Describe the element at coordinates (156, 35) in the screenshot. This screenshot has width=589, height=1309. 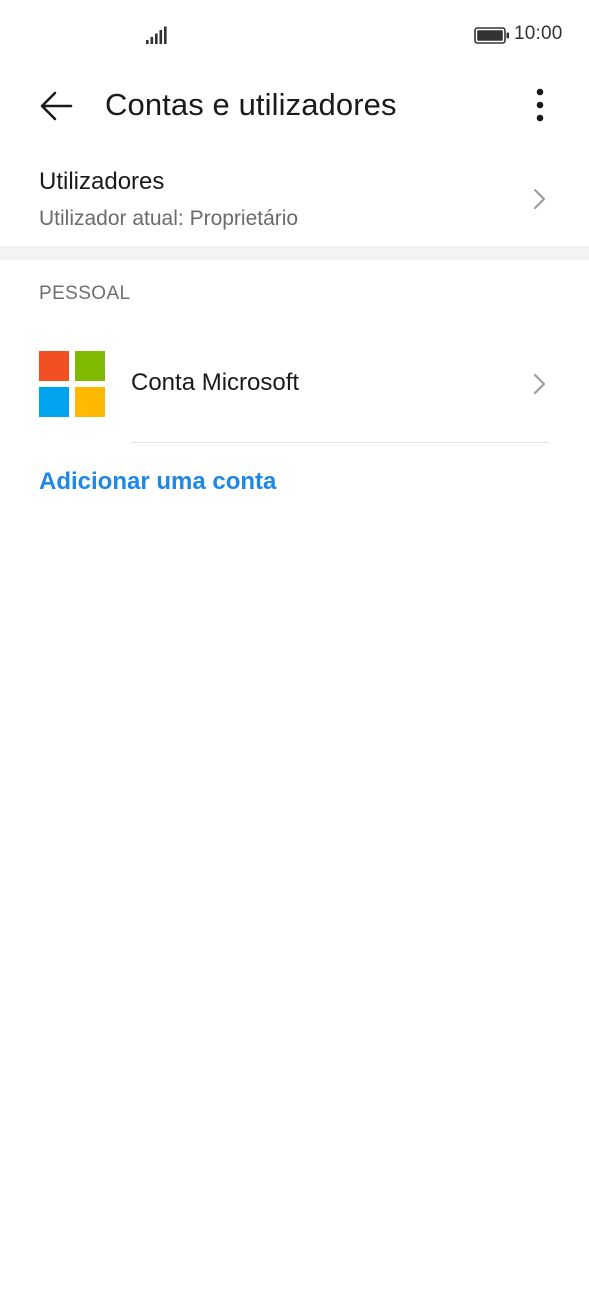
I see `signal-bars-icon` at that location.